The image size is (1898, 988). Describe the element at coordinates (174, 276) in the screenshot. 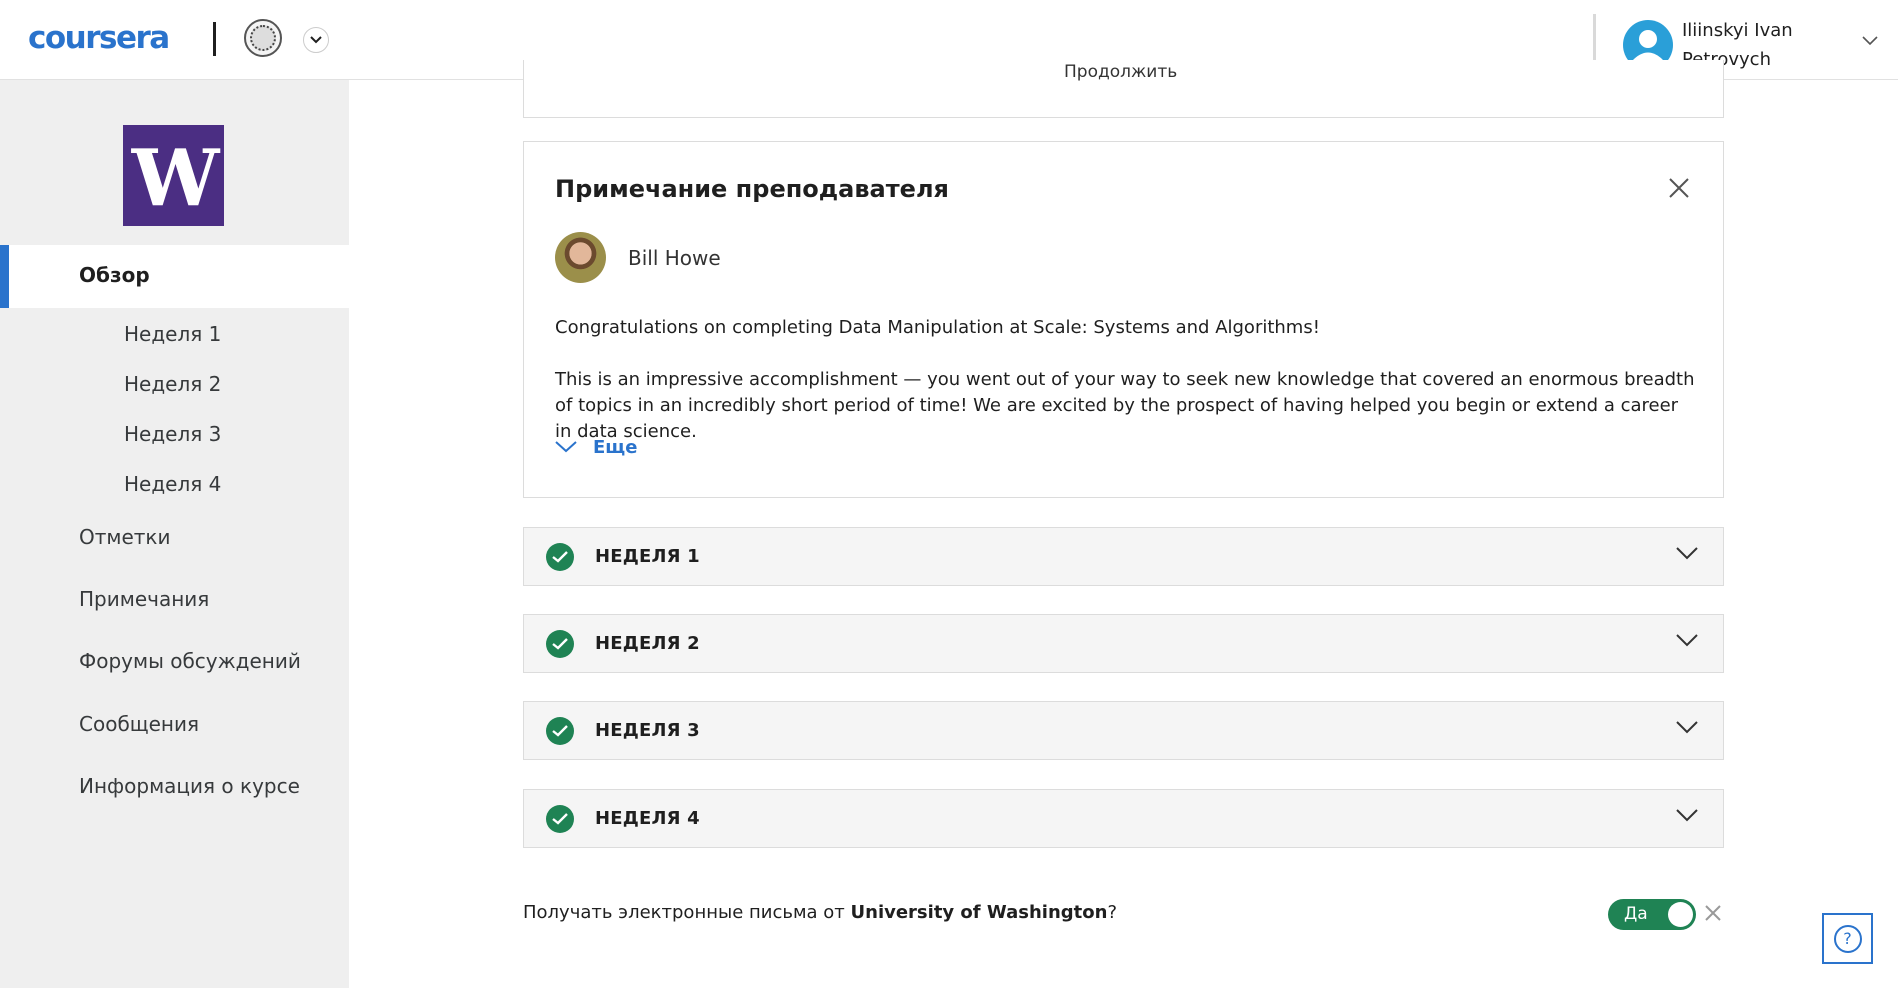

I see `sidebar-item-overview: Обзор` at that location.